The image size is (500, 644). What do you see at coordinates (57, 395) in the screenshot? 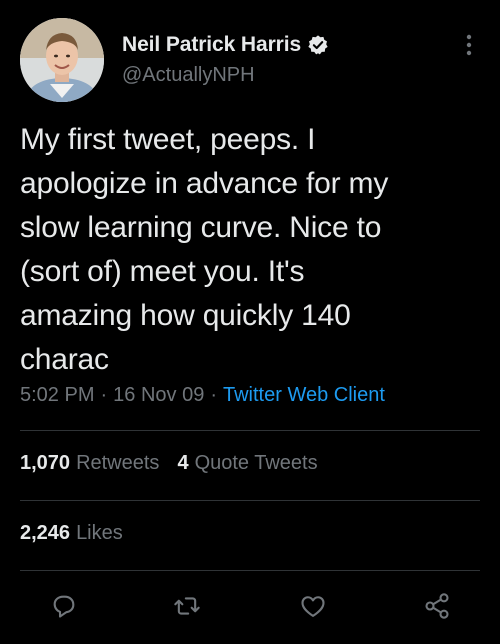
I see `tweet-time: 5:02 PM` at bounding box center [57, 395].